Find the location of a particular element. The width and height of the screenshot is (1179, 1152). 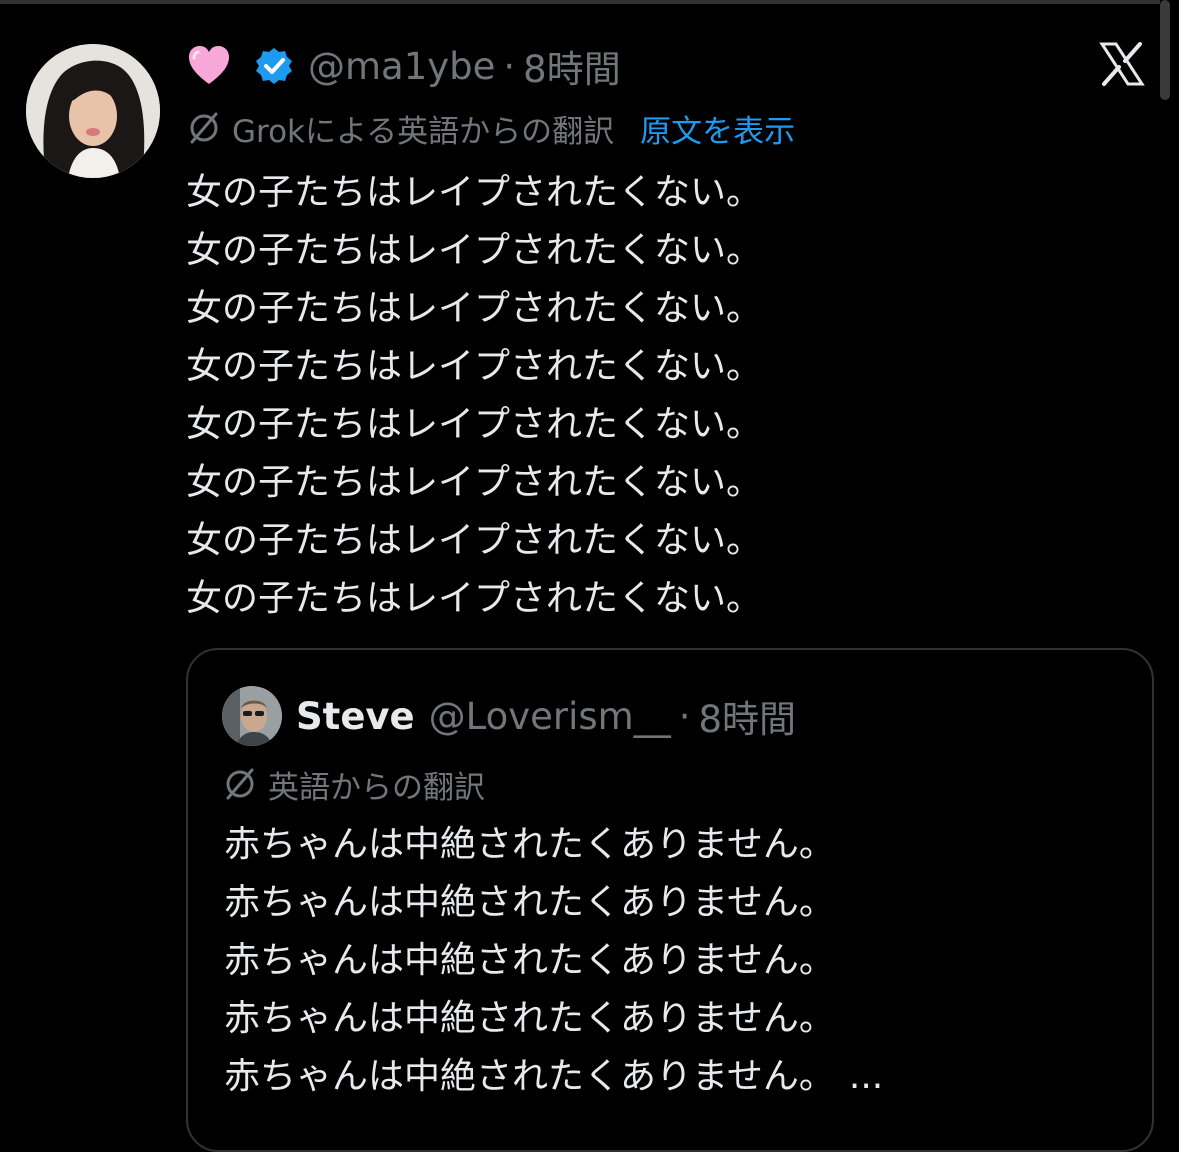

quoted-author-avatar is located at coordinates (252, 716).